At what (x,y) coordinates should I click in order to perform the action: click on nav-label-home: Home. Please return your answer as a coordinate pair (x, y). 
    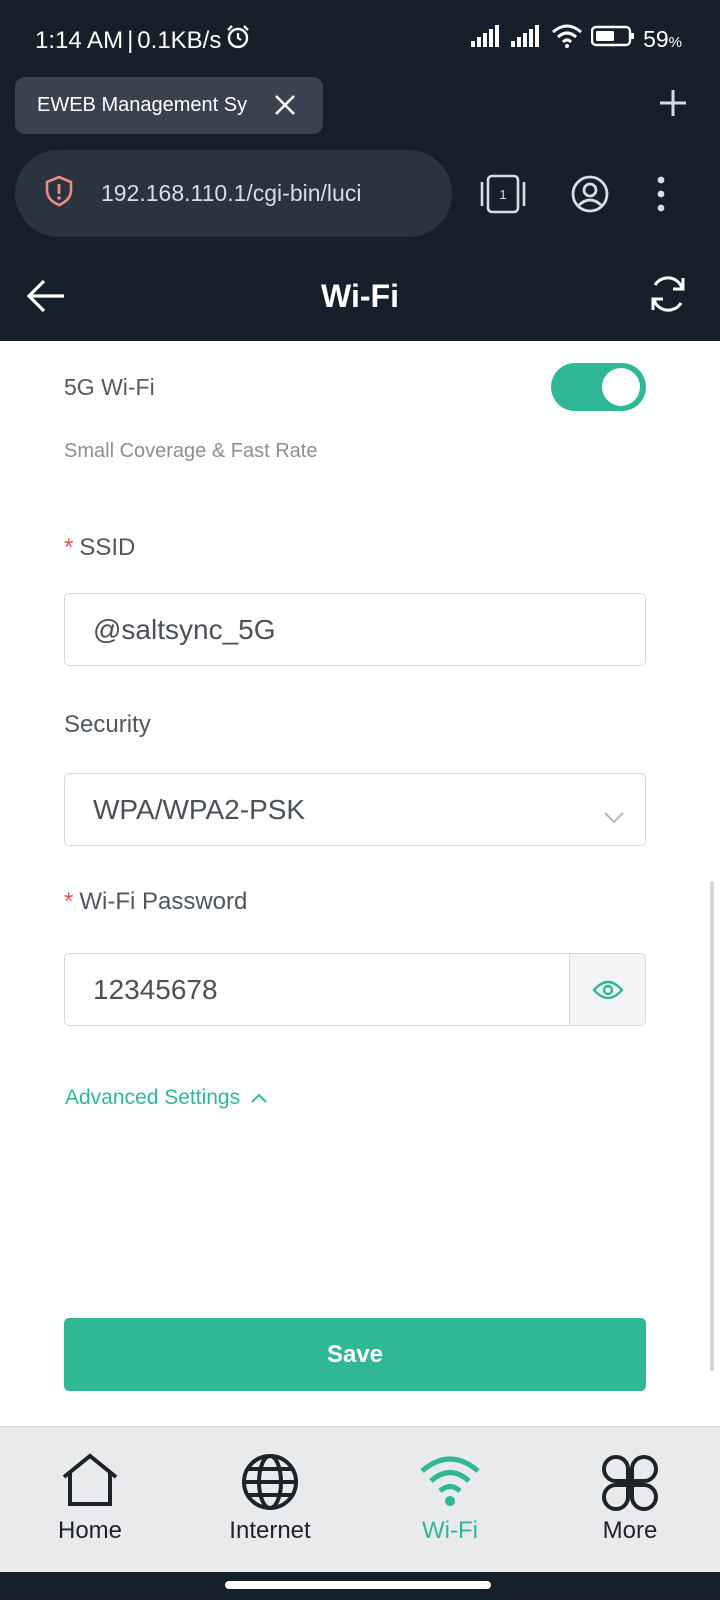
    Looking at the image, I should click on (90, 1530).